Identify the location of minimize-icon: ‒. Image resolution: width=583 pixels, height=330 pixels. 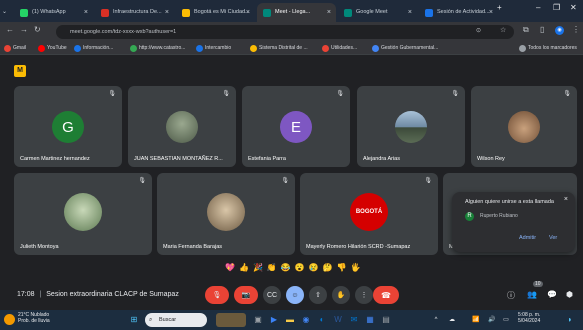
(538, 7).